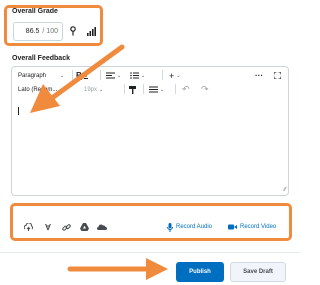 The height and width of the screenshot is (285, 320). Describe the element at coordinates (117, 269) in the screenshot. I see `arrow-to-publish` at that location.